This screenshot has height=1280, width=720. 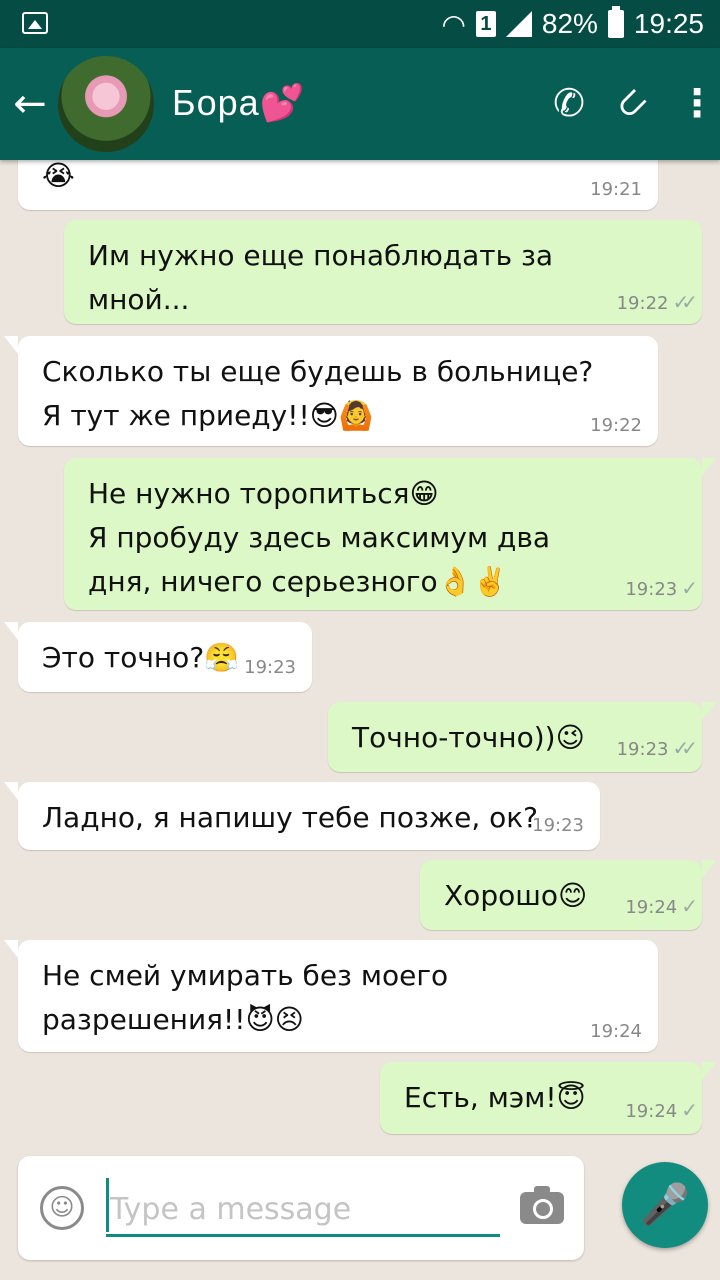 What do you see at coordinates (338, 185) in the screenshot?
I see `message-incoming: 😭 19:21` at bounding box center [338, 185].